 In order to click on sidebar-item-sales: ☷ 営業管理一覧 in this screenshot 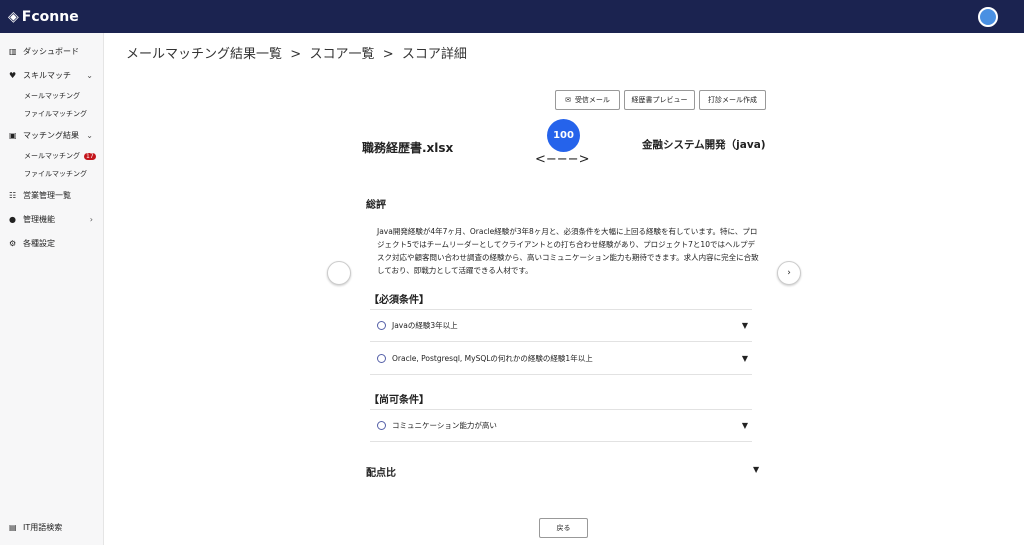, I will do `click(51, 195)`.